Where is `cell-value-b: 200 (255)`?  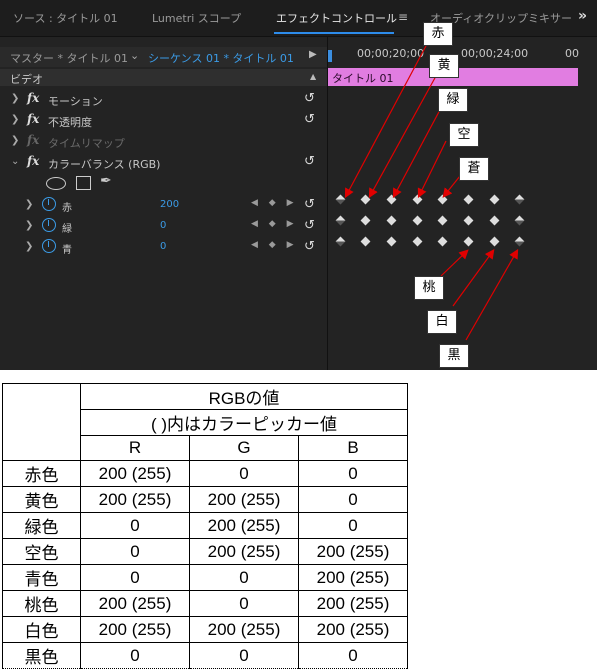 cell-value-b: 200 (255) is located at coordinates (353, 551).